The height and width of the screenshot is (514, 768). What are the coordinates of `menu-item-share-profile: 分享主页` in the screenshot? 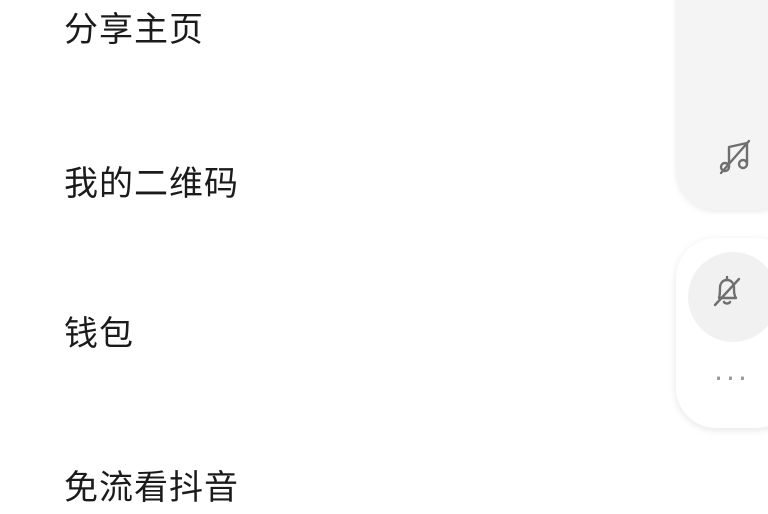 It's located at (134, 28).